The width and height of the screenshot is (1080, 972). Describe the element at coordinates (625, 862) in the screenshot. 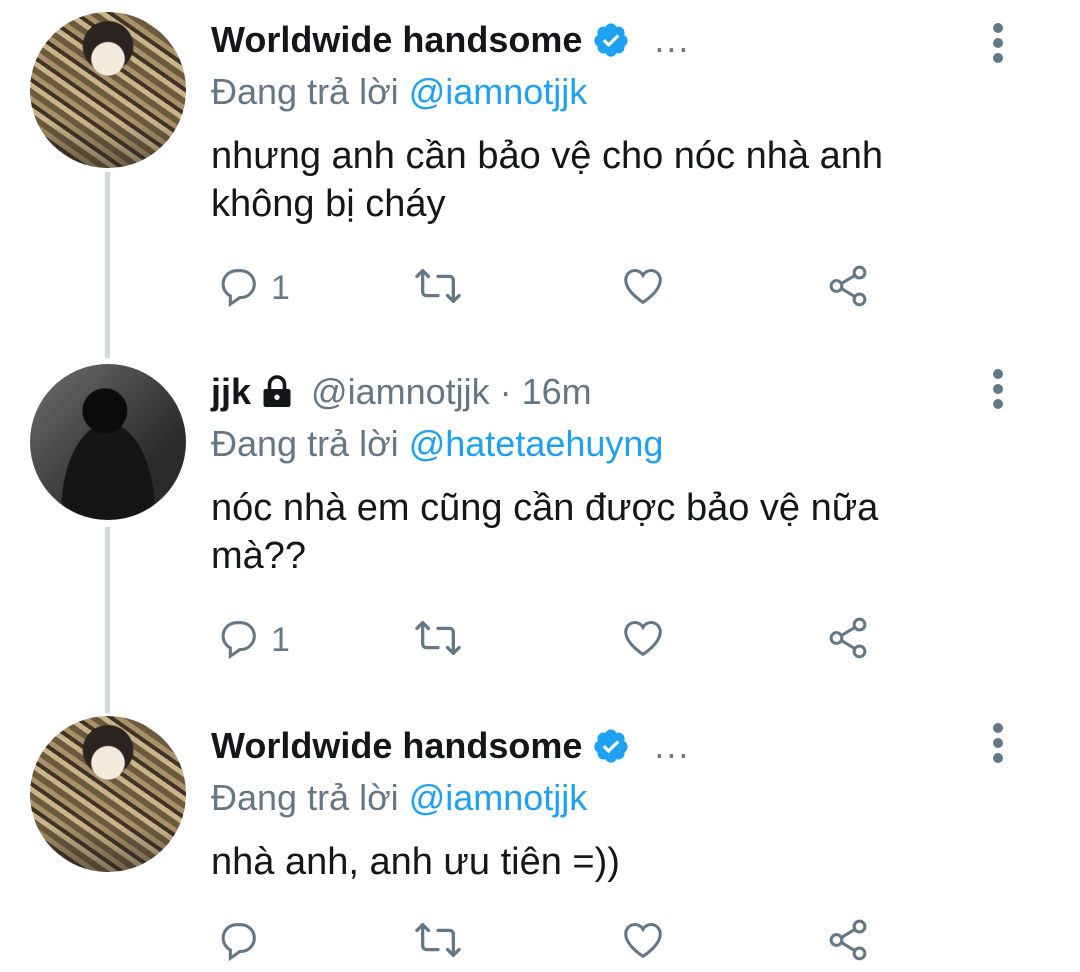

I see `tweet-text: nhà anh, anh ưu tiên =))` at that location.